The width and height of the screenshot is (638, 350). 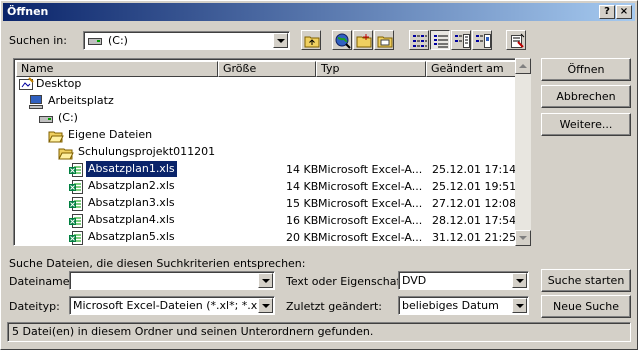 I want to click on scroll-up-button, so click(x=523, y=66).